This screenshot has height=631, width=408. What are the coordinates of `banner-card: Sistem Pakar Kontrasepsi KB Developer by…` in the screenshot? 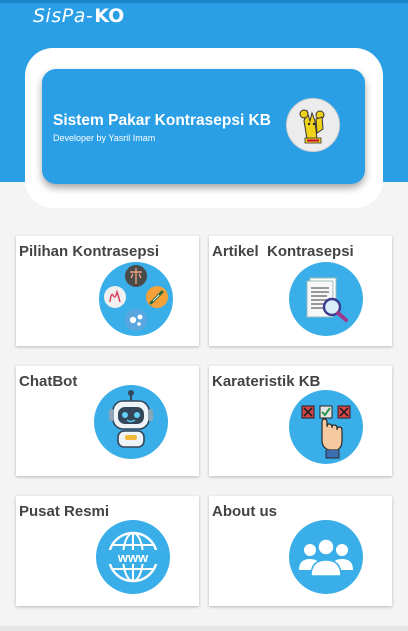 It's located at (203, 126).